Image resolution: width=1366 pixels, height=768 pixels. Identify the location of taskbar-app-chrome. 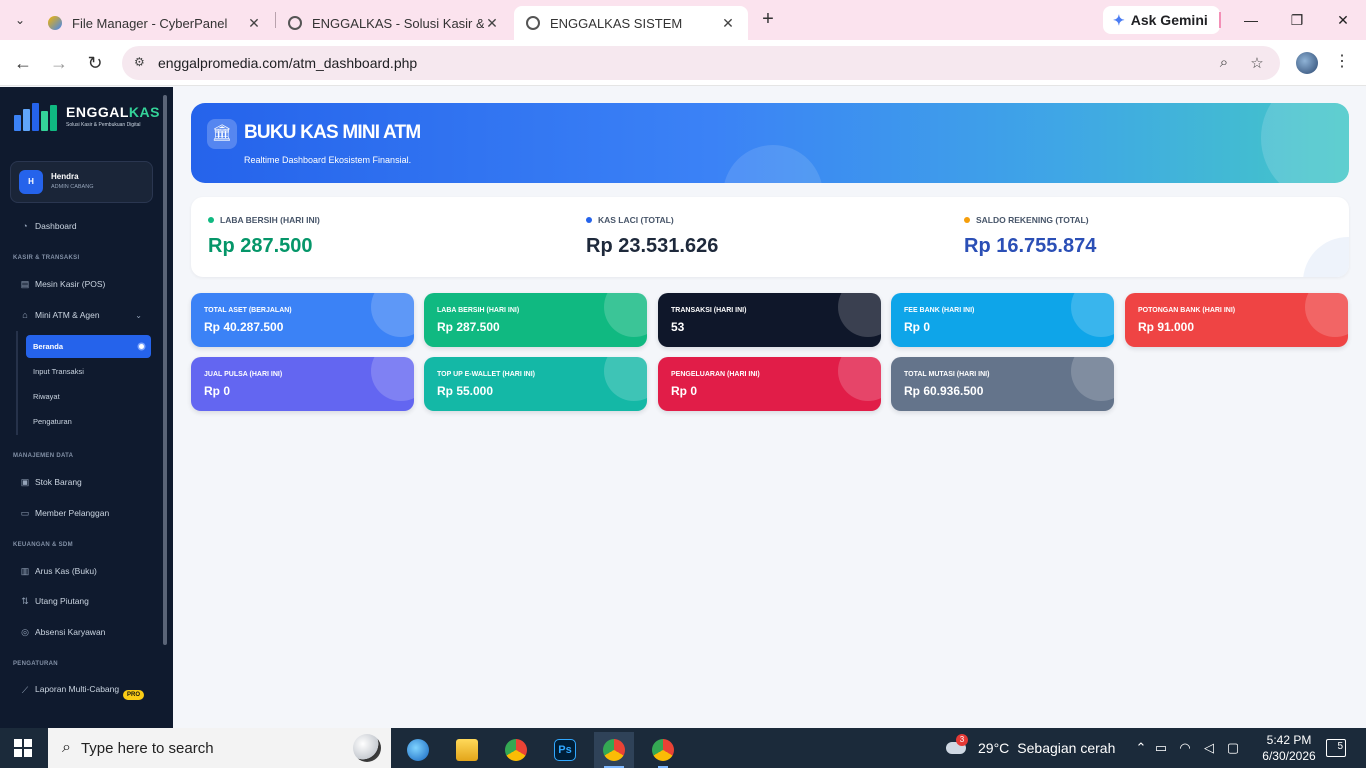
(516, 750).